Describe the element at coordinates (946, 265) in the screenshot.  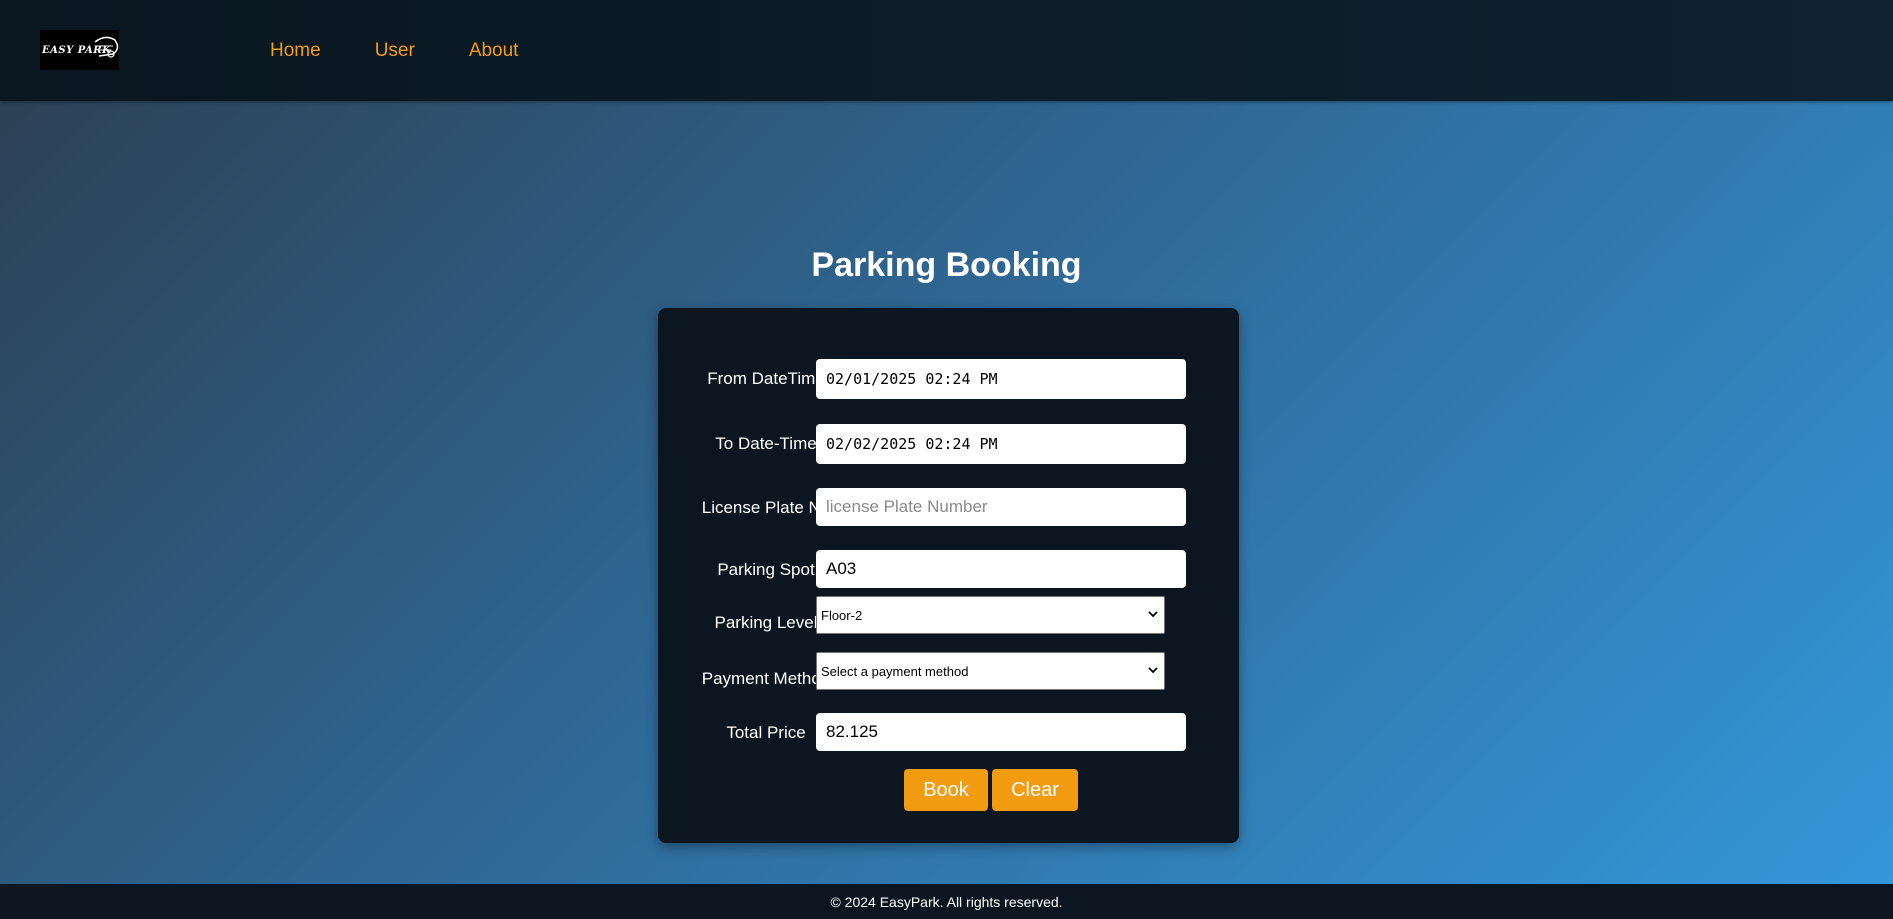
I see `page-title: Parking Booking` at that location.